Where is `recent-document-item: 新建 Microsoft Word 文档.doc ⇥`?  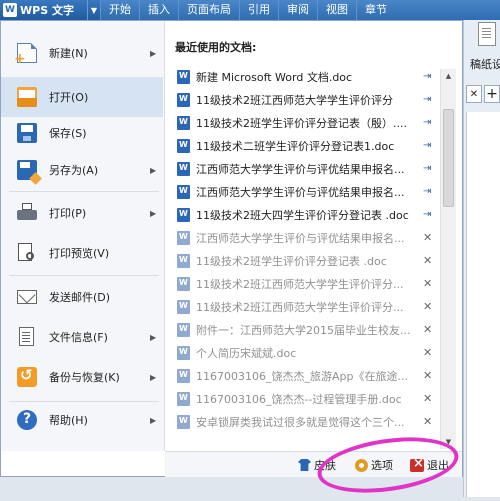
recent-document-item: 新建 Microsoft Word 文档.doc ⇥ is located at coordinates (301, 76).